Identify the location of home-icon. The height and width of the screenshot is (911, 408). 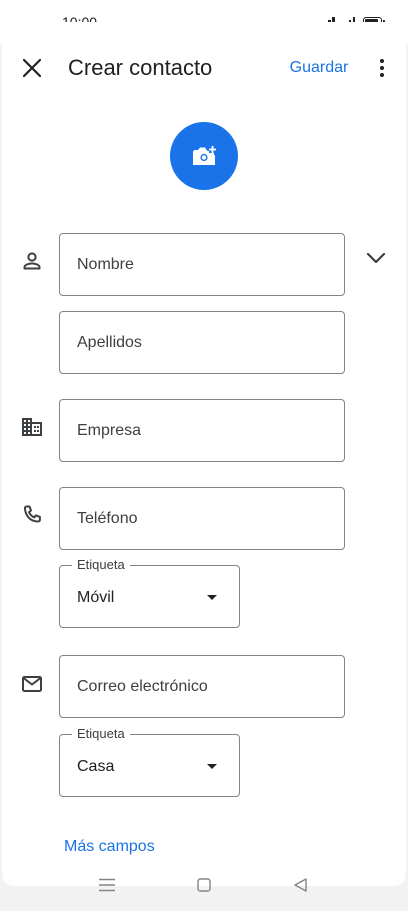
(204, 885).